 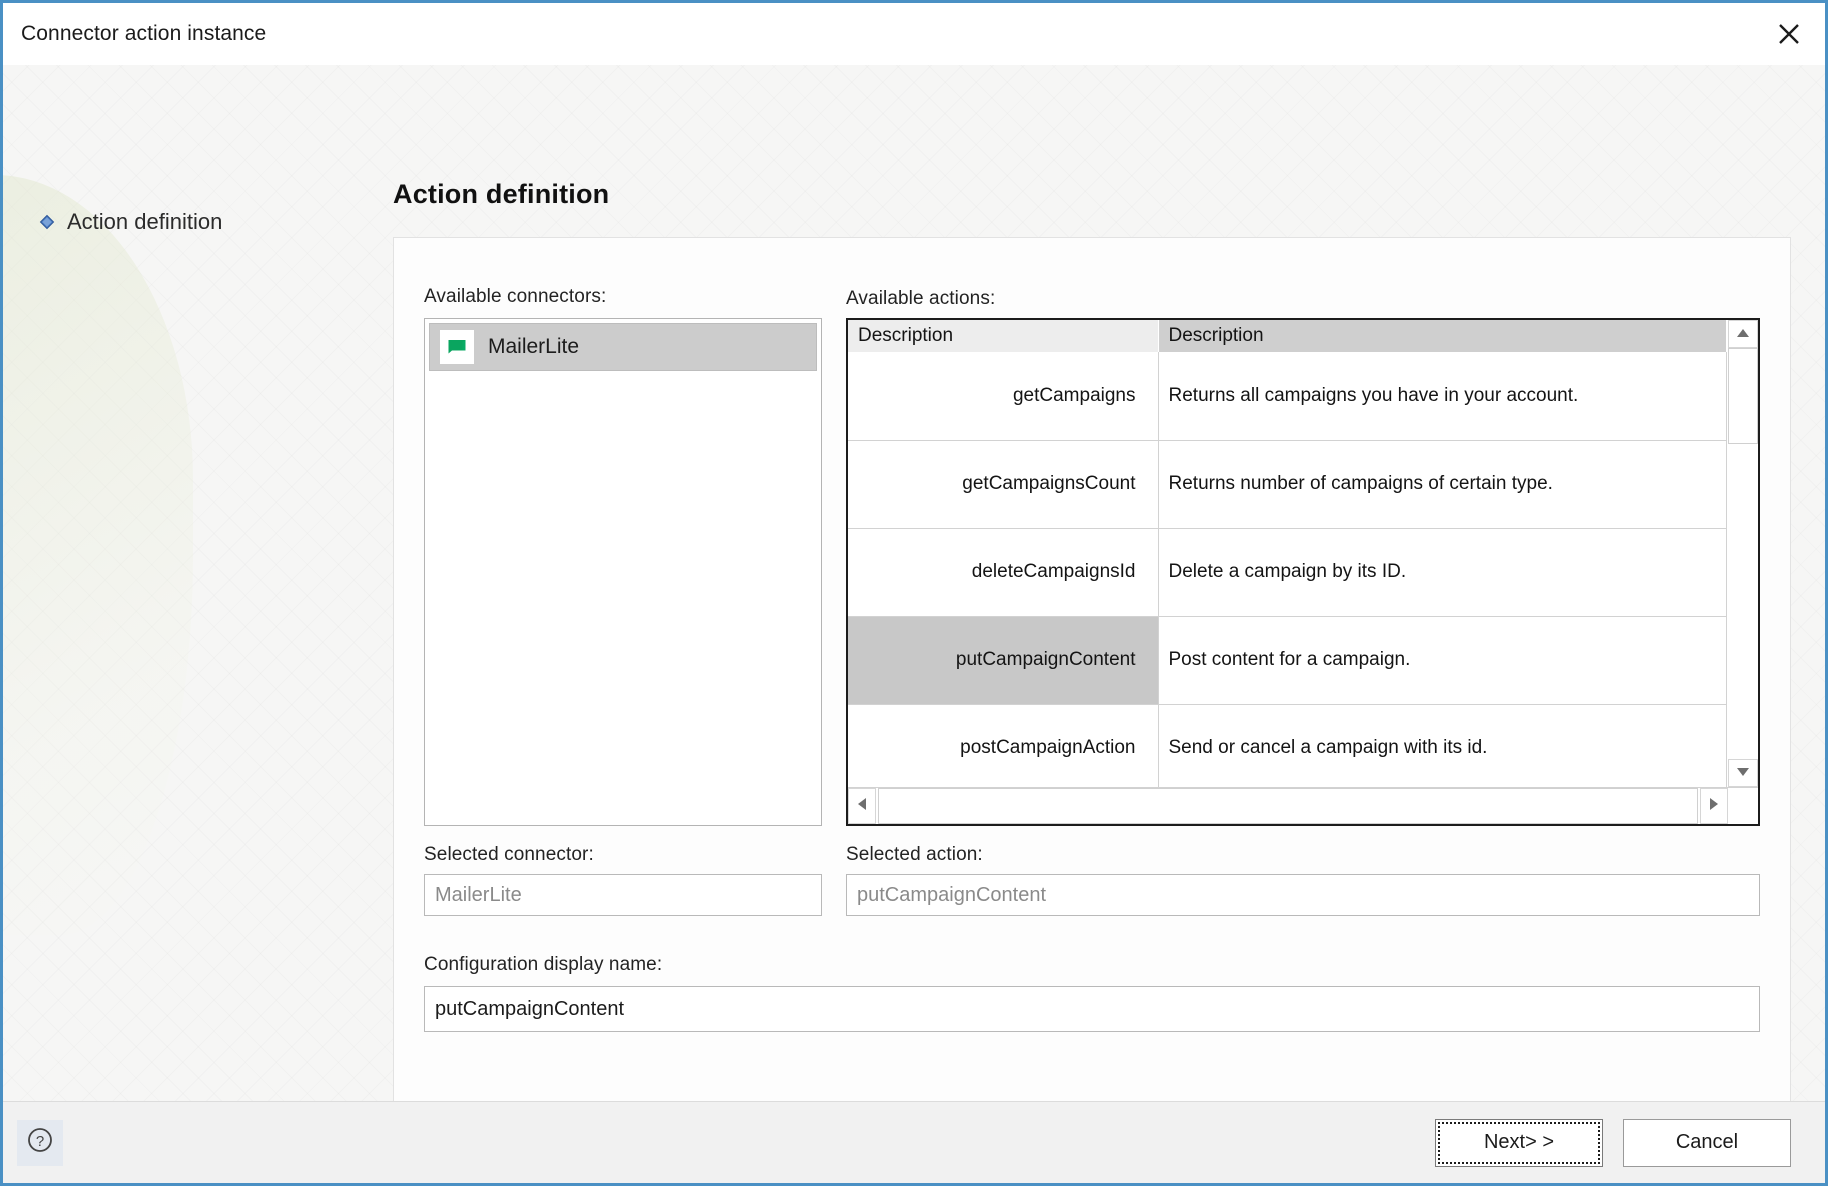 What do you see at coordinates (914, 854) in the screenshot?
I see `selected-action-label: Selected action:` at bounding box center [914, 854].